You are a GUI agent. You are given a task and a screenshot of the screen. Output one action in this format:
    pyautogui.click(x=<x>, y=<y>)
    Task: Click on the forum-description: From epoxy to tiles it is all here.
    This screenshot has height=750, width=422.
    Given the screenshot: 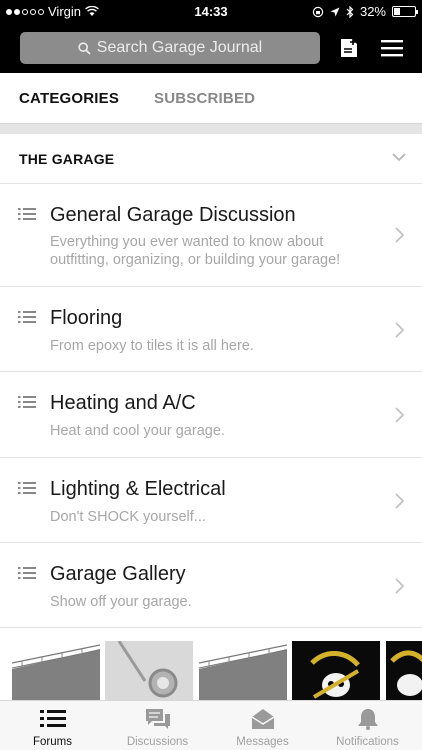 What is the action you would take?
    pyautogui.click(x=215, y=346)
    